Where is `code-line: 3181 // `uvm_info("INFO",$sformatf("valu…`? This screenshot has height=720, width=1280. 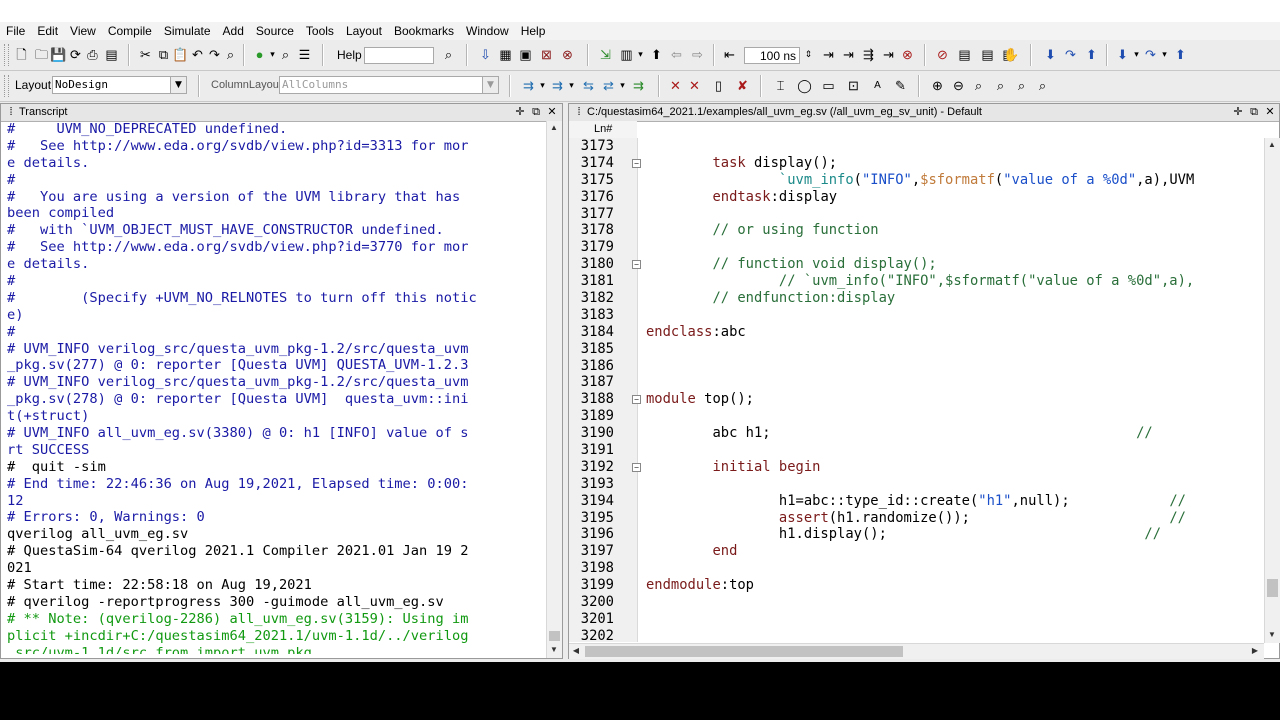 code-line: 3181 // `uvm_info("INFO",$sformatf("valu… is located at coordinates (916, 281).